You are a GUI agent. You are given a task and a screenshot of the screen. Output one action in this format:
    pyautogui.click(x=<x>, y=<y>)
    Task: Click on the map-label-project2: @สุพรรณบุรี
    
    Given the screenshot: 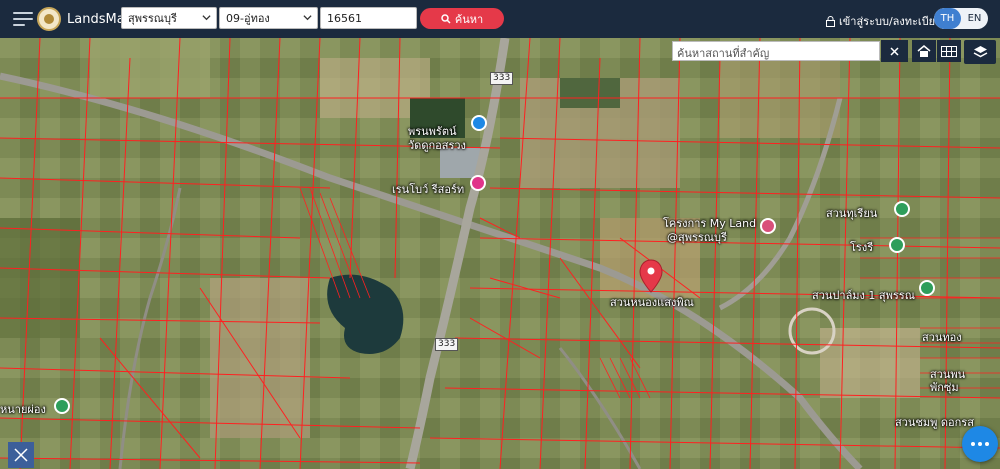 What is the action you would take?
    pyautogui.click(x=697, y=237)
    